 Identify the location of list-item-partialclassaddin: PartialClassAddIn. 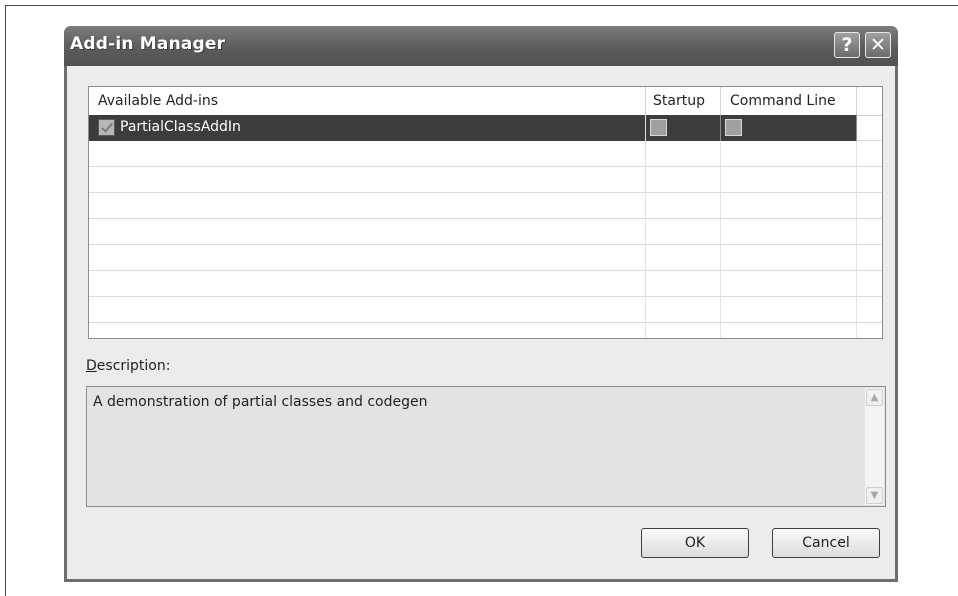
(485, 128).